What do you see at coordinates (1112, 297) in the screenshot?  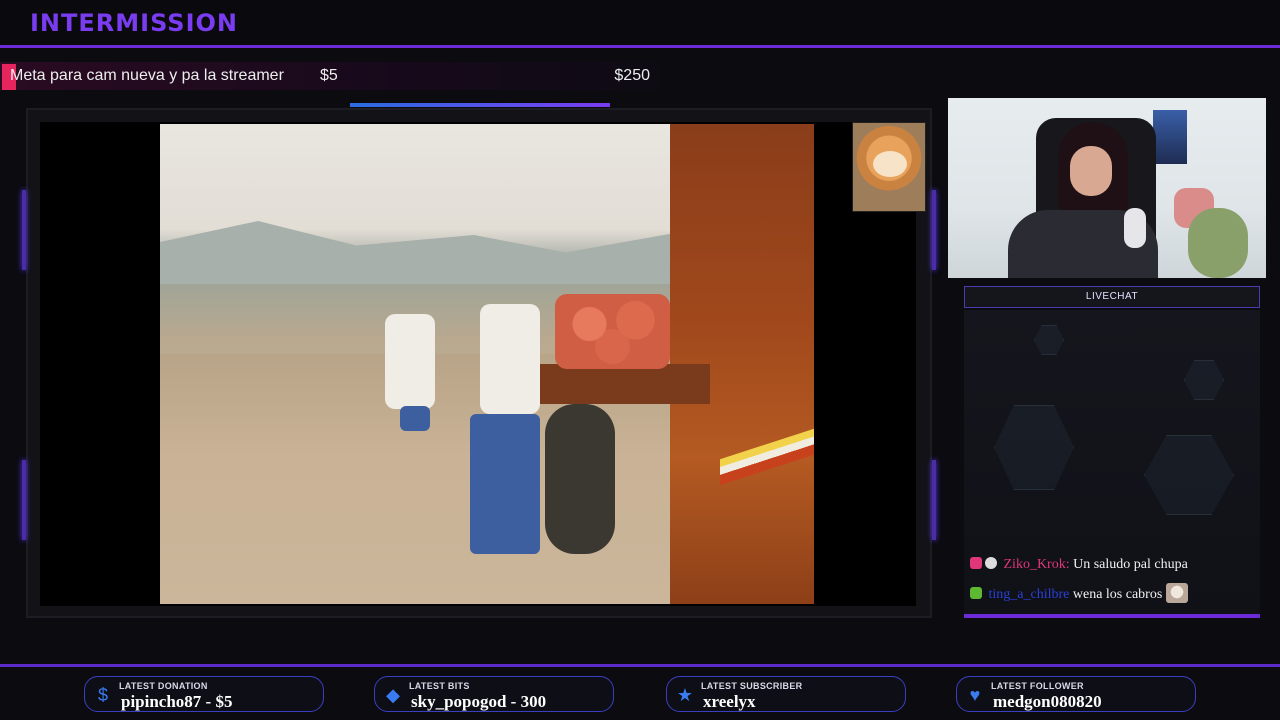 I see `chat-title: LIVECHAT` at bounding box center [1112, 297].